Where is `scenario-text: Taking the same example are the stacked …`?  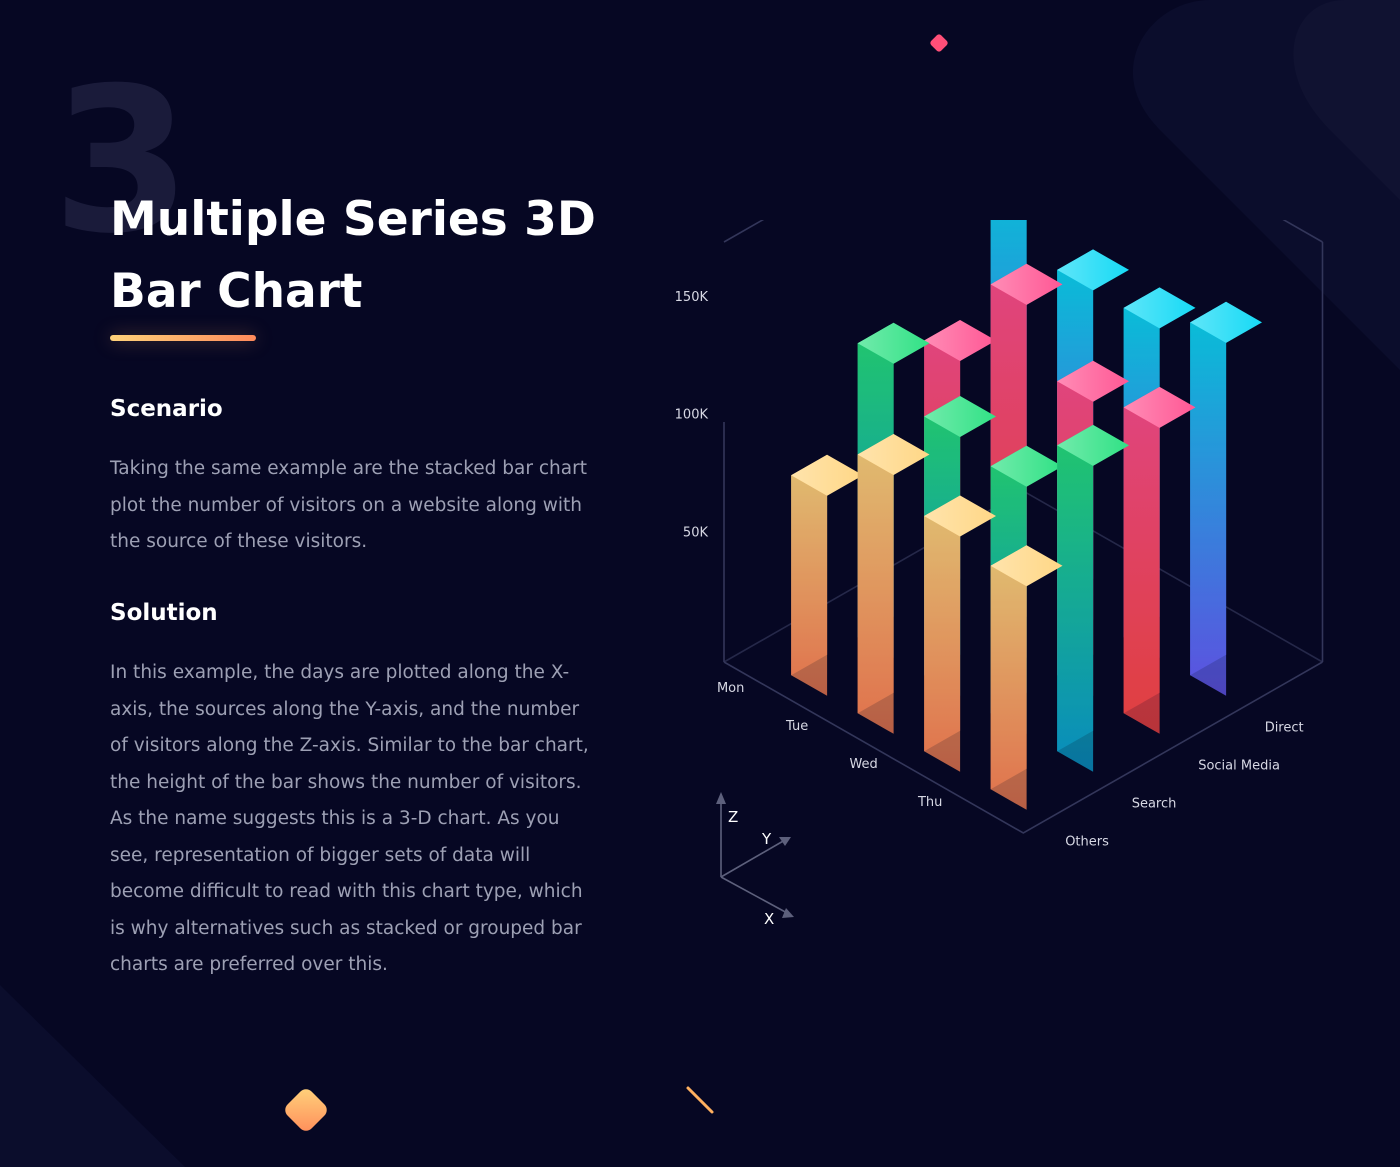
scenario-text: Taking the same example are the stacked … is located at coordinates (348, 505).